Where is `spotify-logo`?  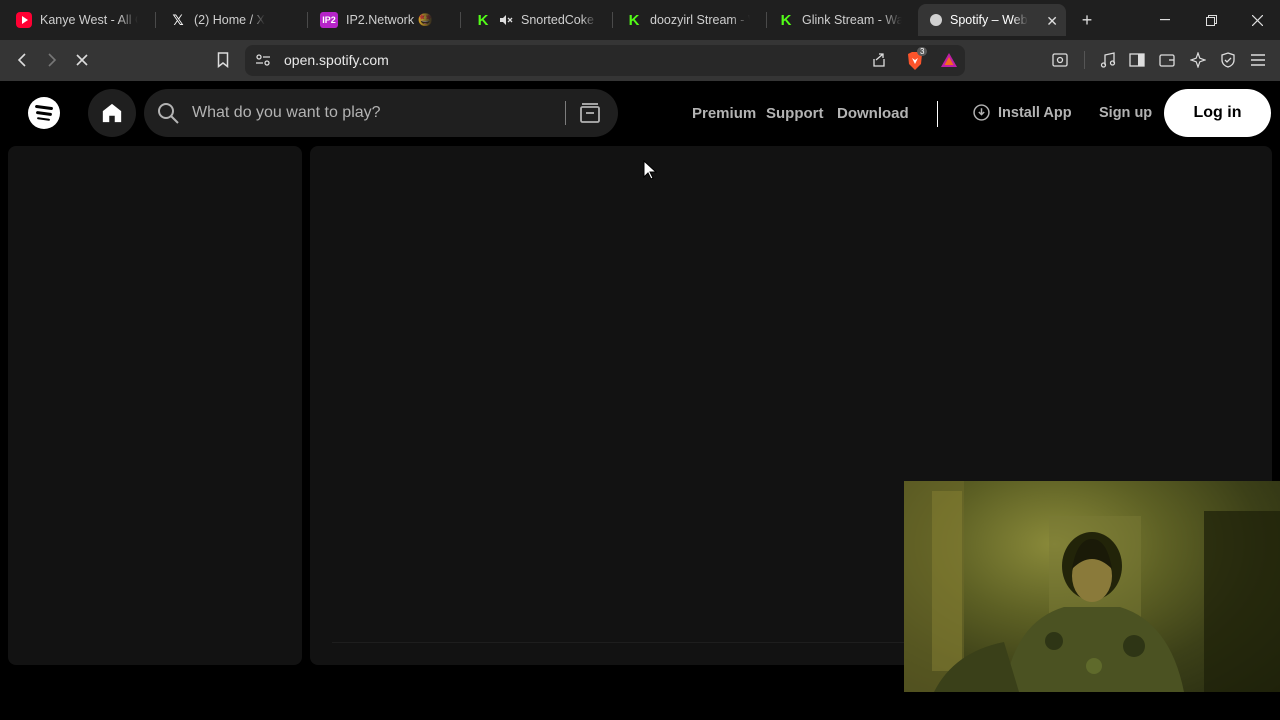
spotify-logo is located at coordinates (44, 113).